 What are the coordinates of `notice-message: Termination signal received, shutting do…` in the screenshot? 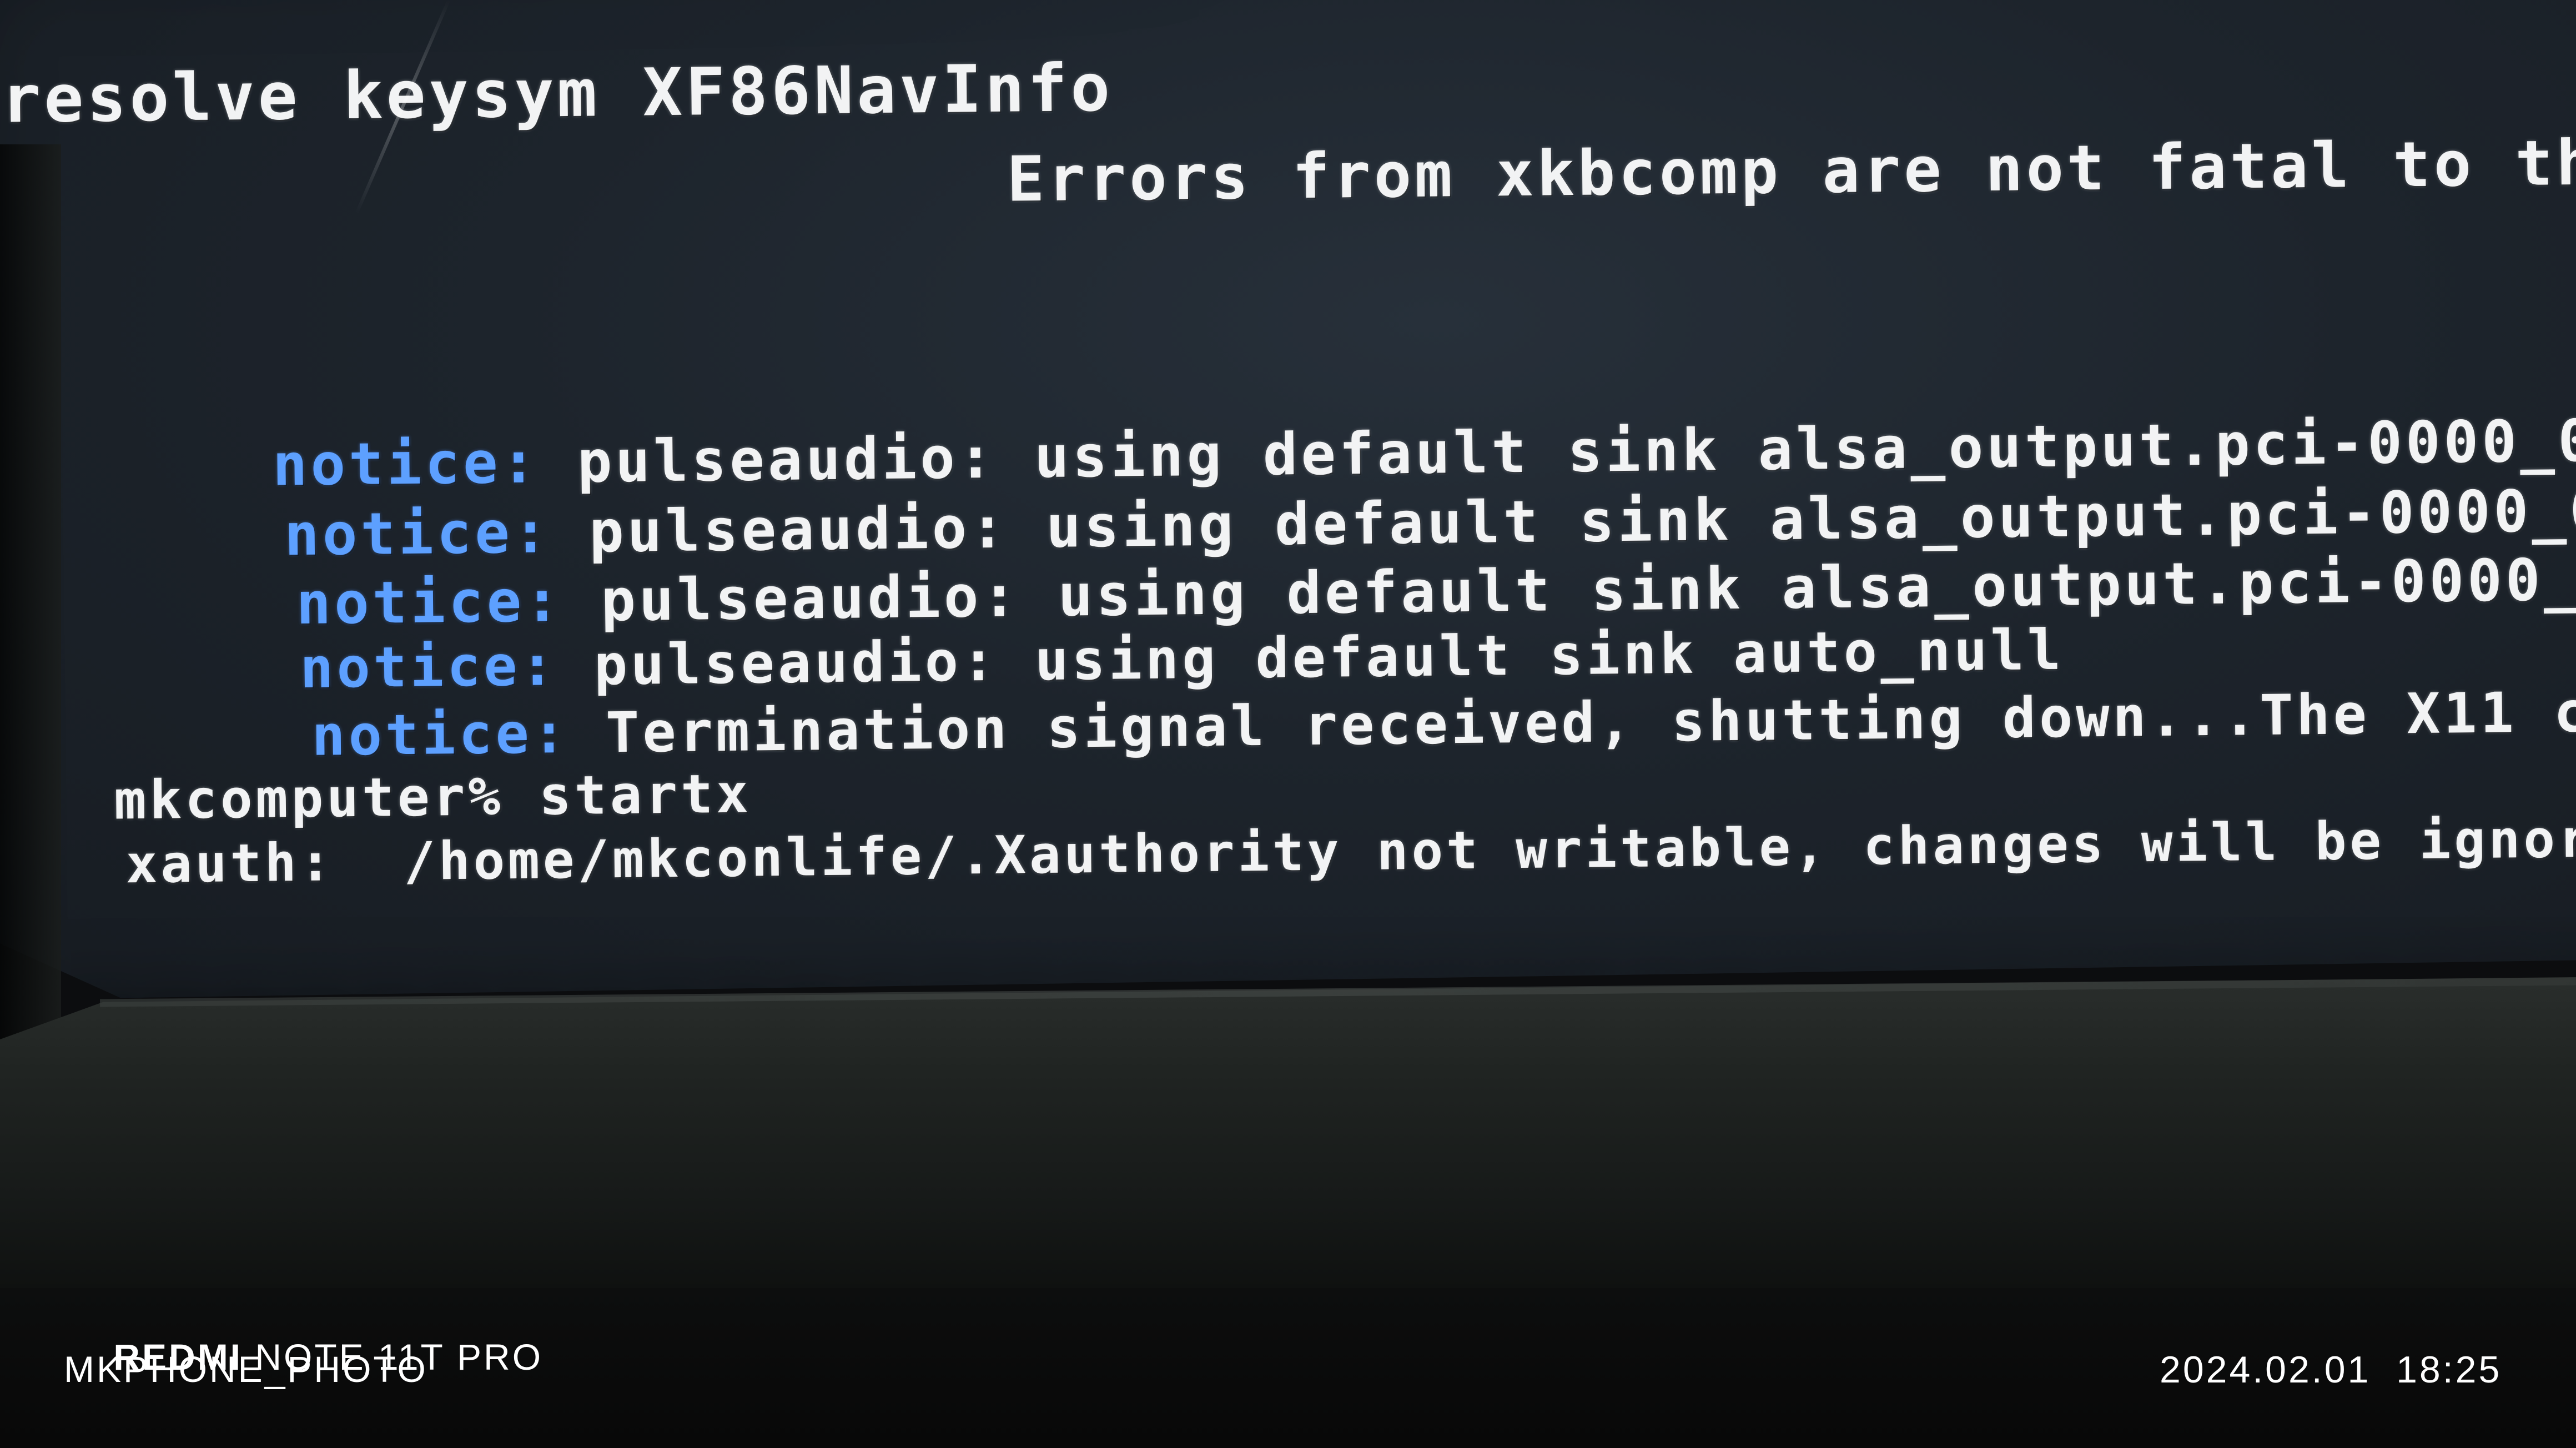 It's located at (1590, 721).